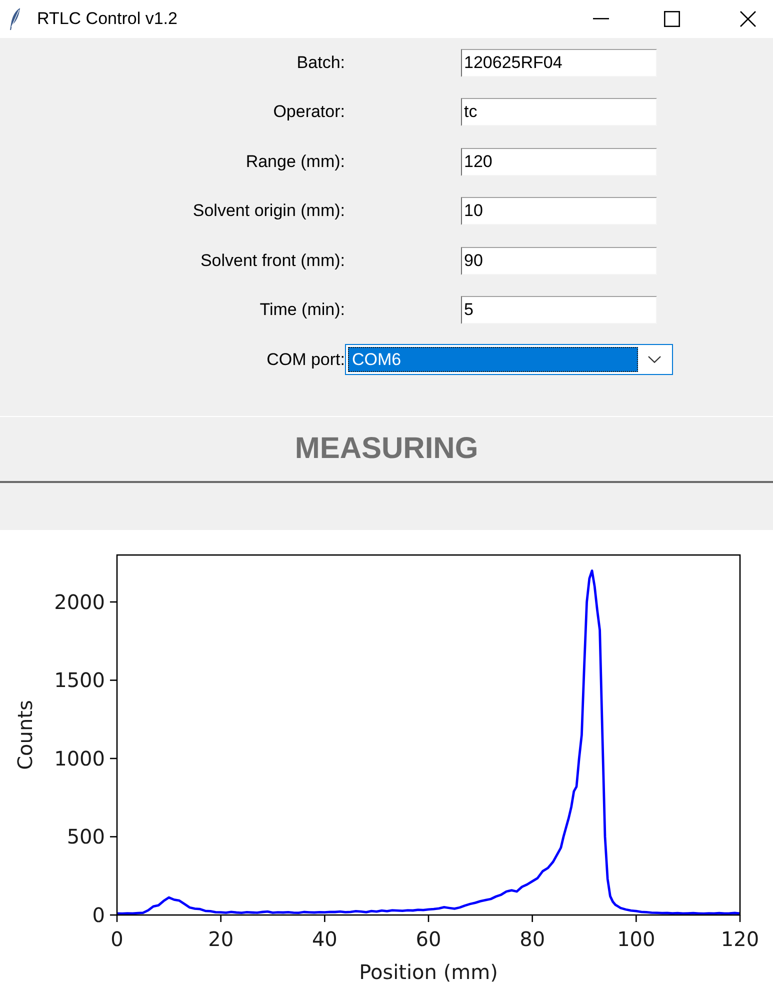 This screenshot has height=984, width=773. I want to click on tick-label: 100, so click(636, 939).